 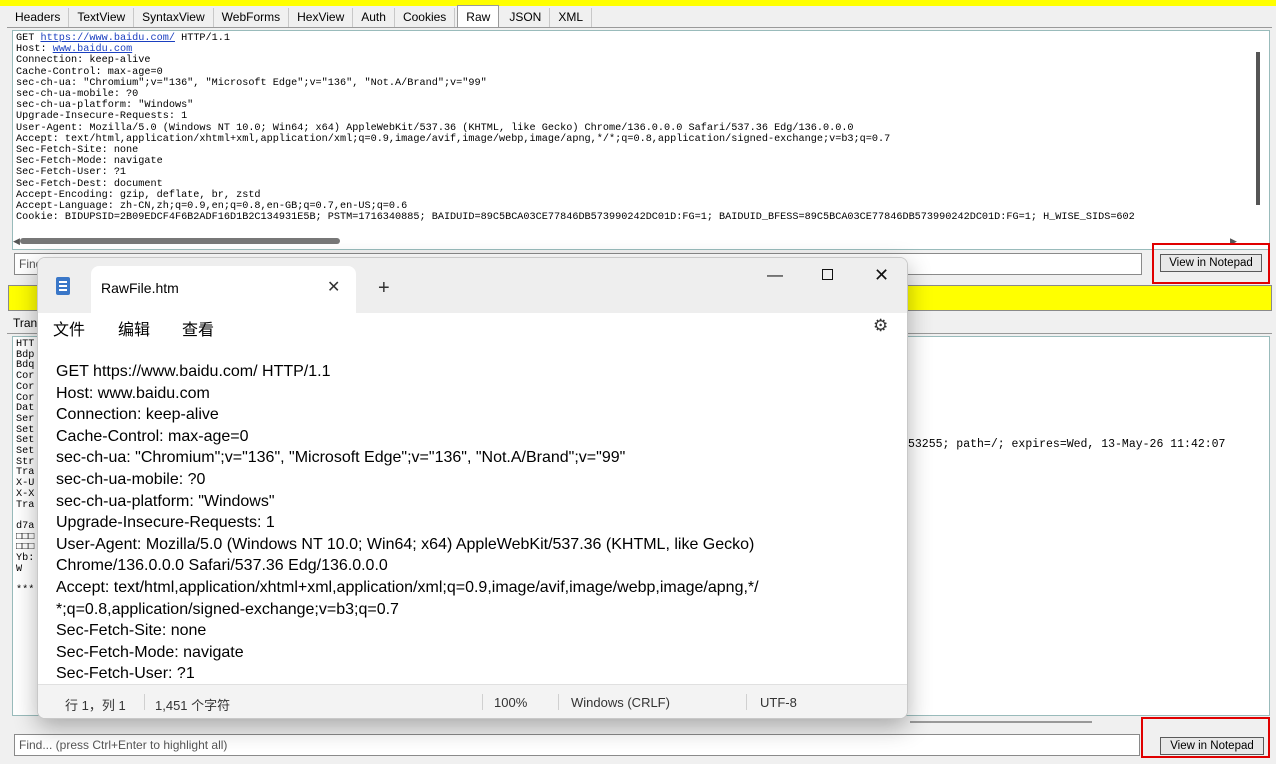 I want to click on maximize-icon, so click(x=827, y=274).